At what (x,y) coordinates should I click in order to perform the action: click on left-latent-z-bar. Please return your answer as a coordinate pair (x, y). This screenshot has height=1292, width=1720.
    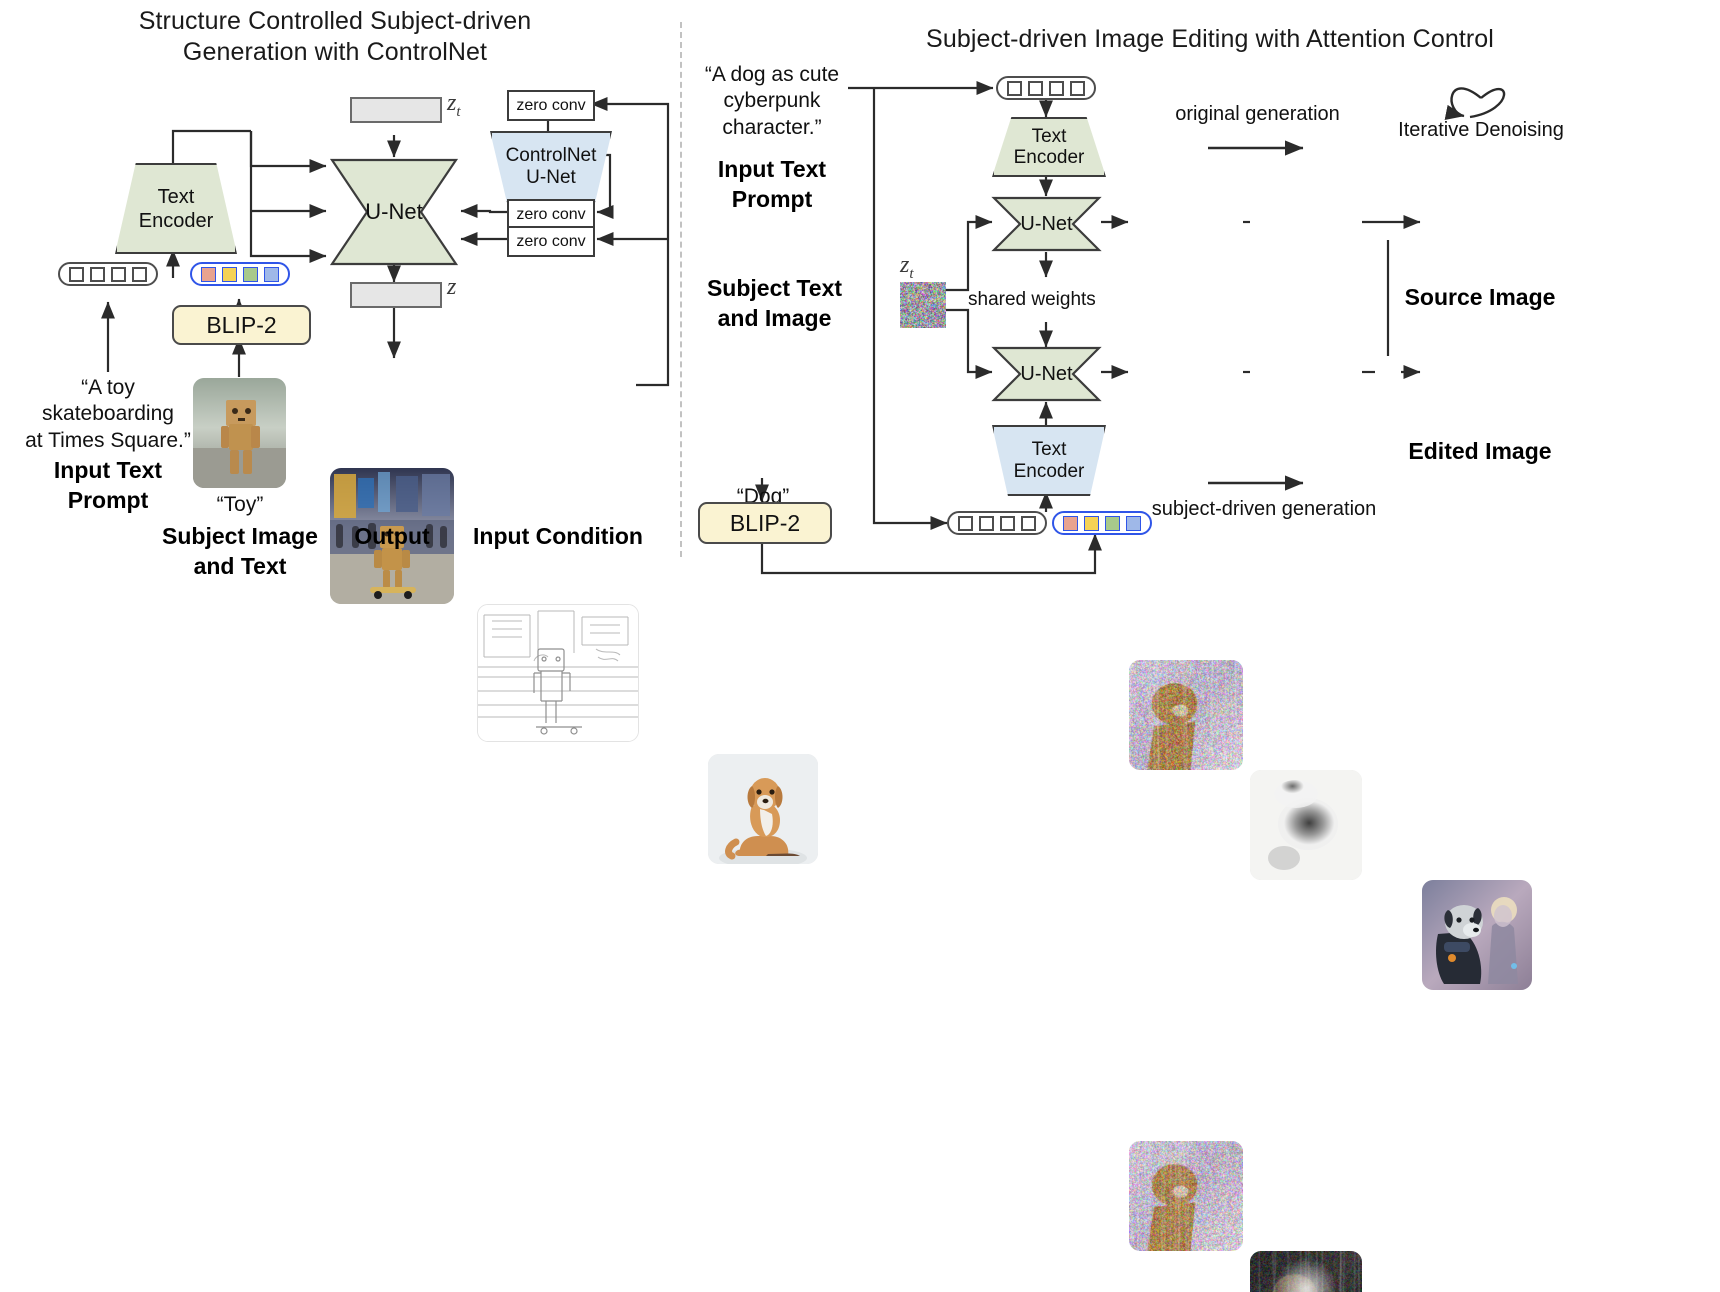
    Looking at the image, I should click on (396, 295).